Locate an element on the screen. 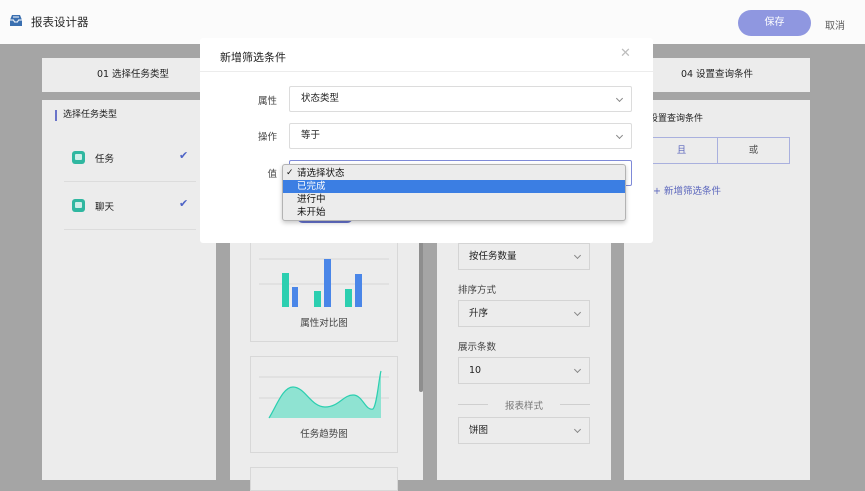 This screenshot has width=865, height=491. logic-toggle: 且 或 is located at coordinates (717, 150).